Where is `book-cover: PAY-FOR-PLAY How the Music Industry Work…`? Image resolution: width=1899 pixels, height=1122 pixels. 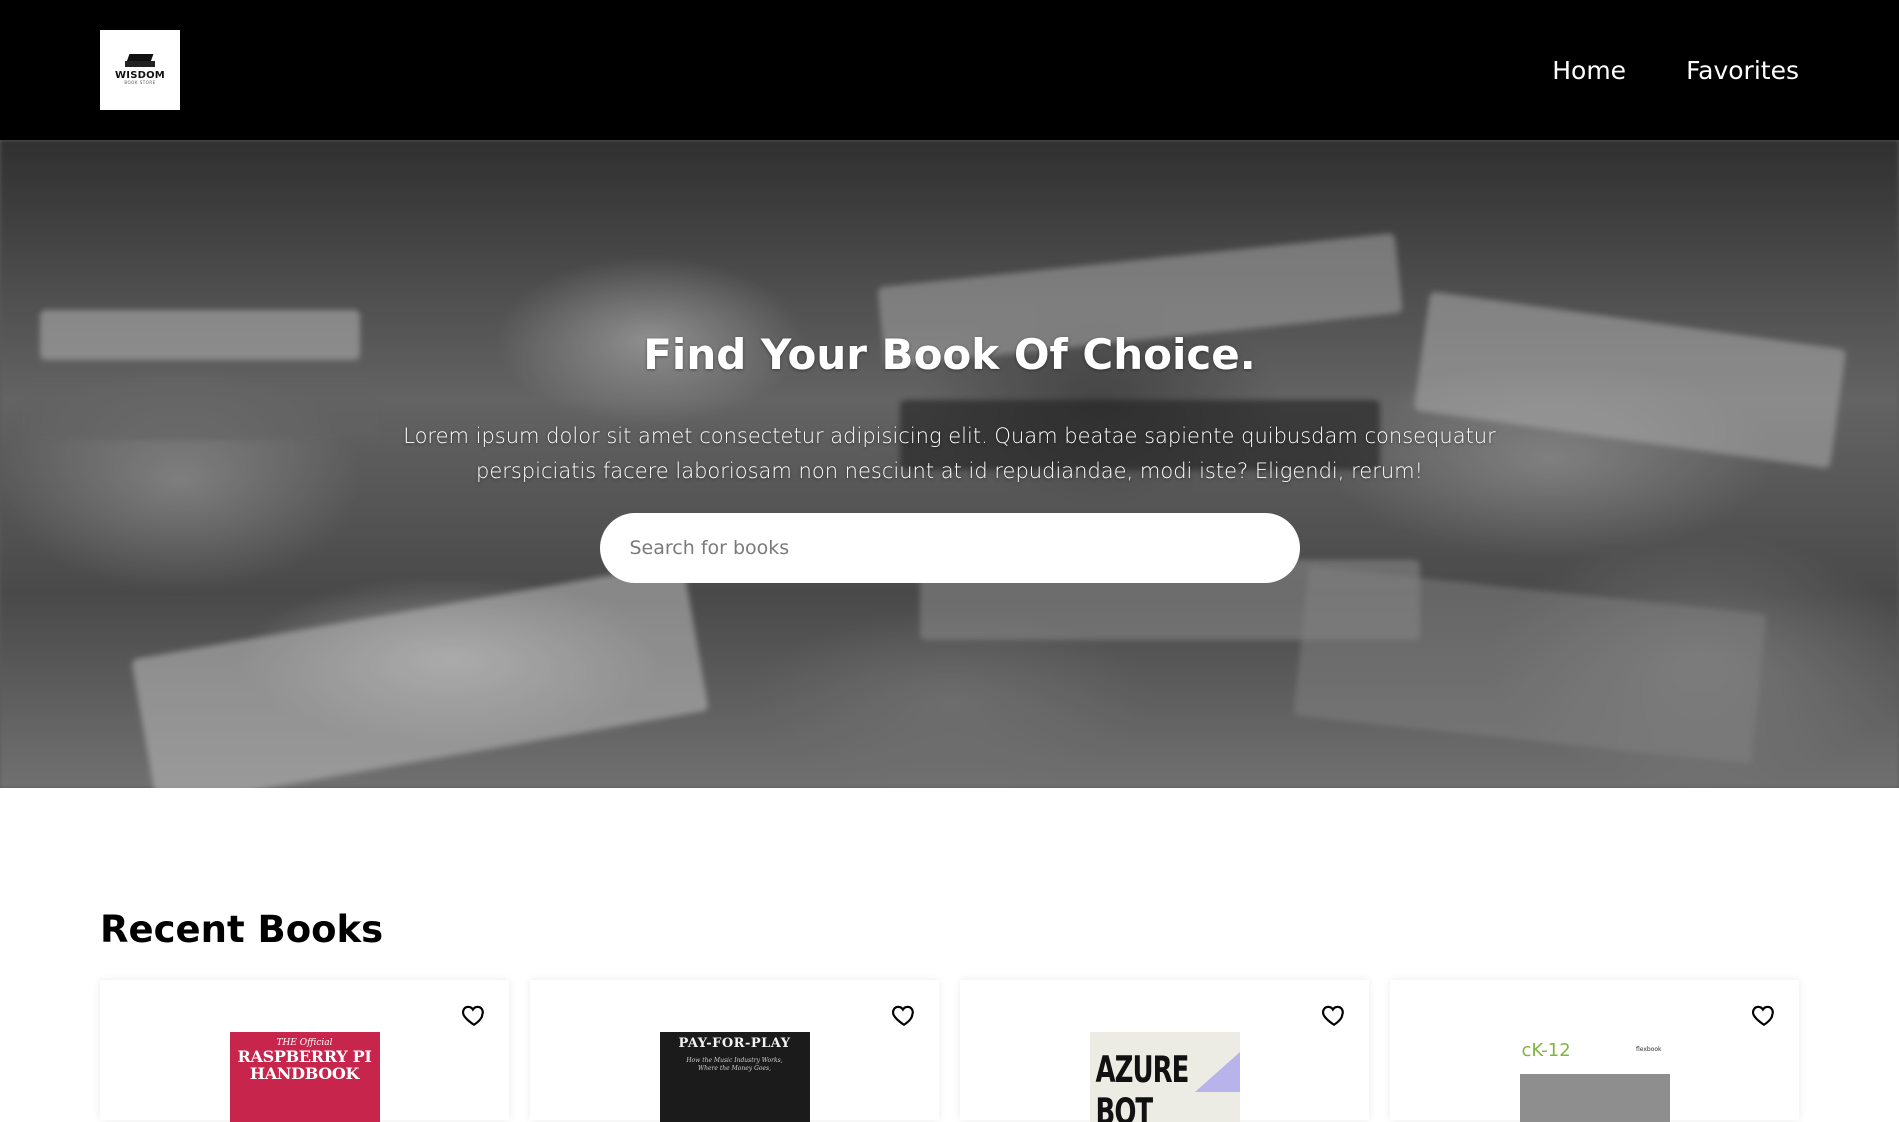 book-cover: PAY-FOR-PLAY How the Music Industry Work… is located at coordinates (734, 1077).